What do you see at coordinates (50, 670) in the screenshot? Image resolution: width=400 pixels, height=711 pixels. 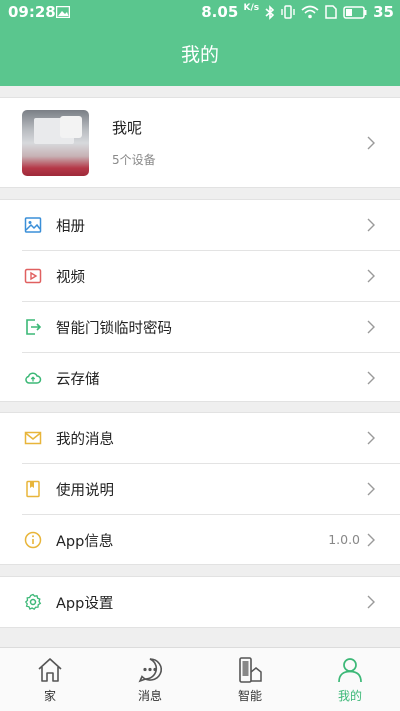 I see `home-icon` at bounding box center [50, 670].